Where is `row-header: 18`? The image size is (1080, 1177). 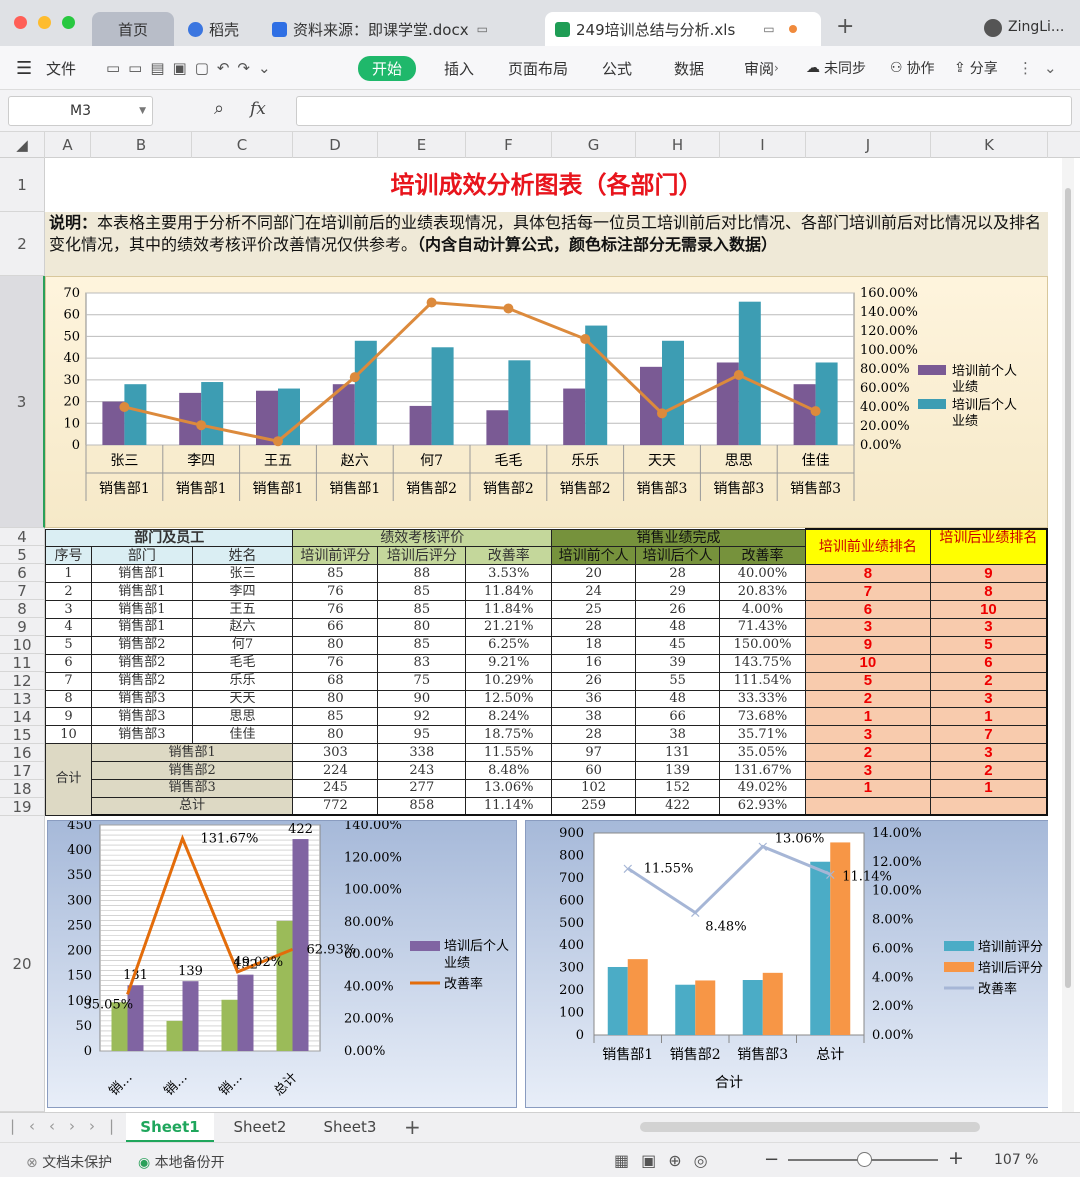 row-header: 18 is located at coordinates (22, 789).